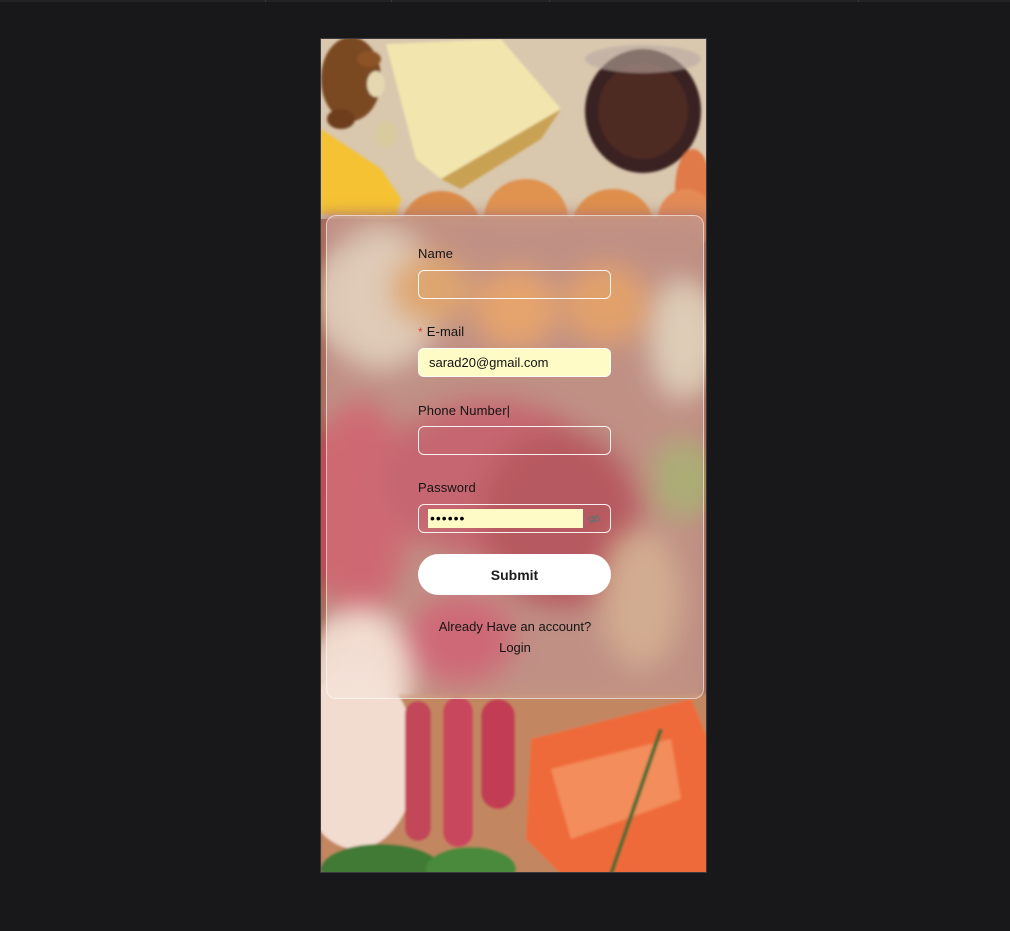  Describe the element at coordinates (464, 410) in the screenshot. I see `phone-label: Phone Number|` at that location.